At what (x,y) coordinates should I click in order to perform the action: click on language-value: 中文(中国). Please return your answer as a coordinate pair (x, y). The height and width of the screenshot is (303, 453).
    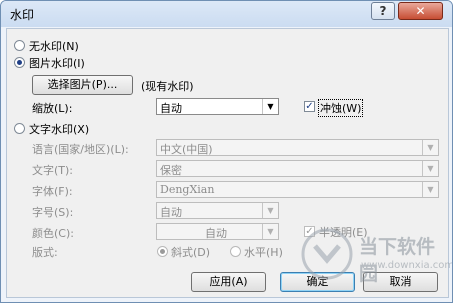
    Looking at the image, I should click on (186, 149).